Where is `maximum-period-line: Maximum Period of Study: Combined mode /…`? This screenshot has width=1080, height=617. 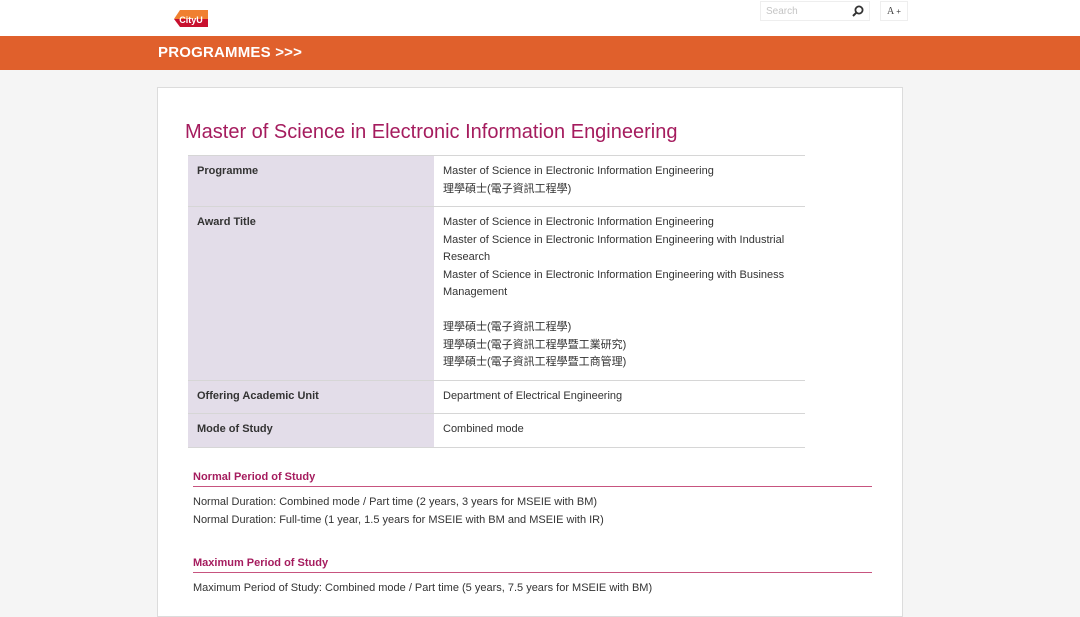 maximum-period-line: Maximum Period of Study: Combined mode /… is located at coordinates (423, 588).